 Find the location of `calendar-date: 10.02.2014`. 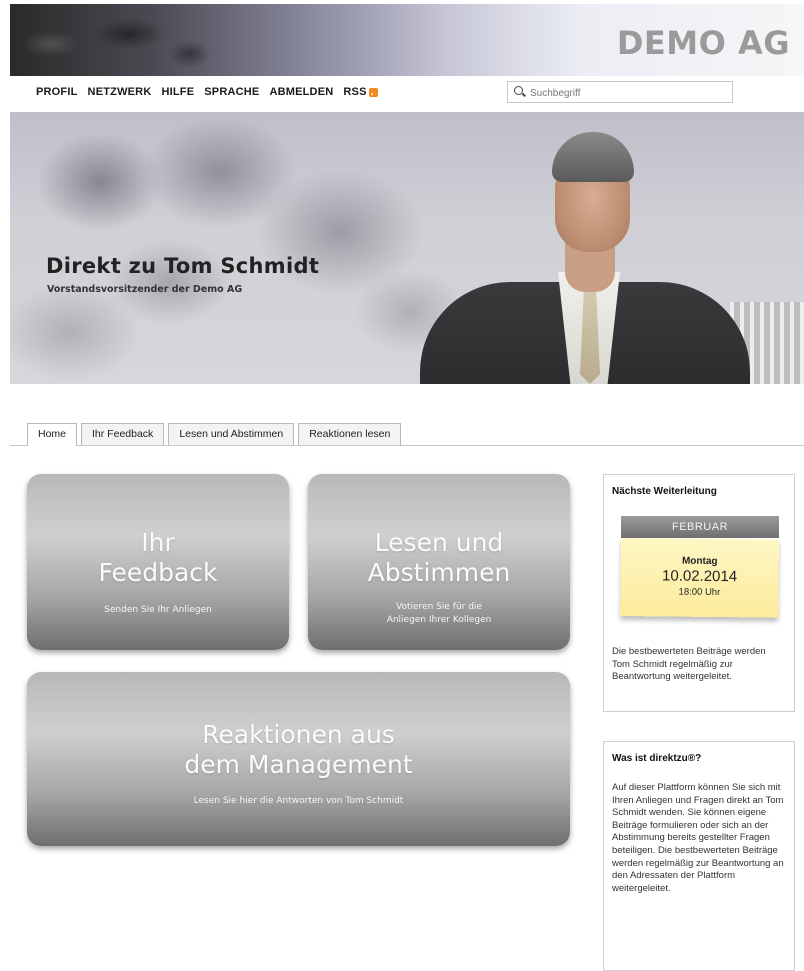

calendar-date: 10.02.2014 is located at coordinates (699, 576).